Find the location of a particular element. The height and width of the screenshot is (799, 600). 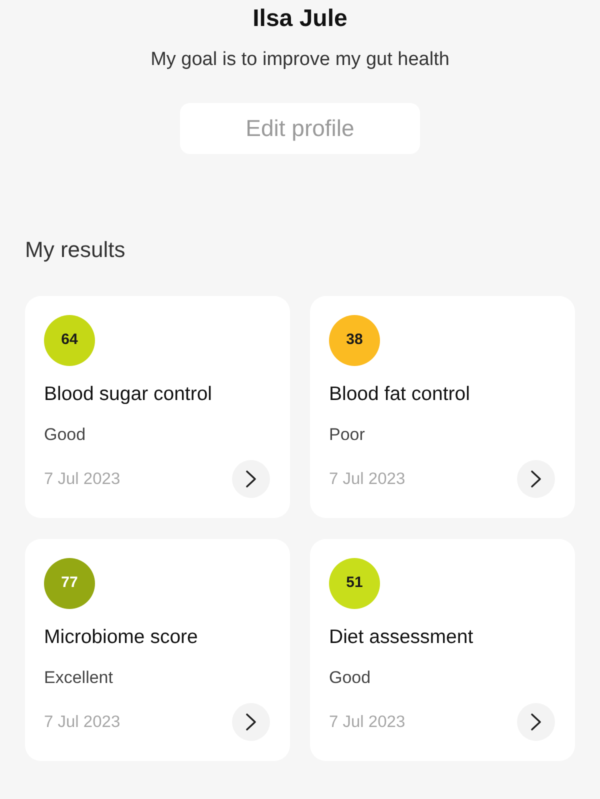

result-rating: Excellent is located at coordinates (79, 678).